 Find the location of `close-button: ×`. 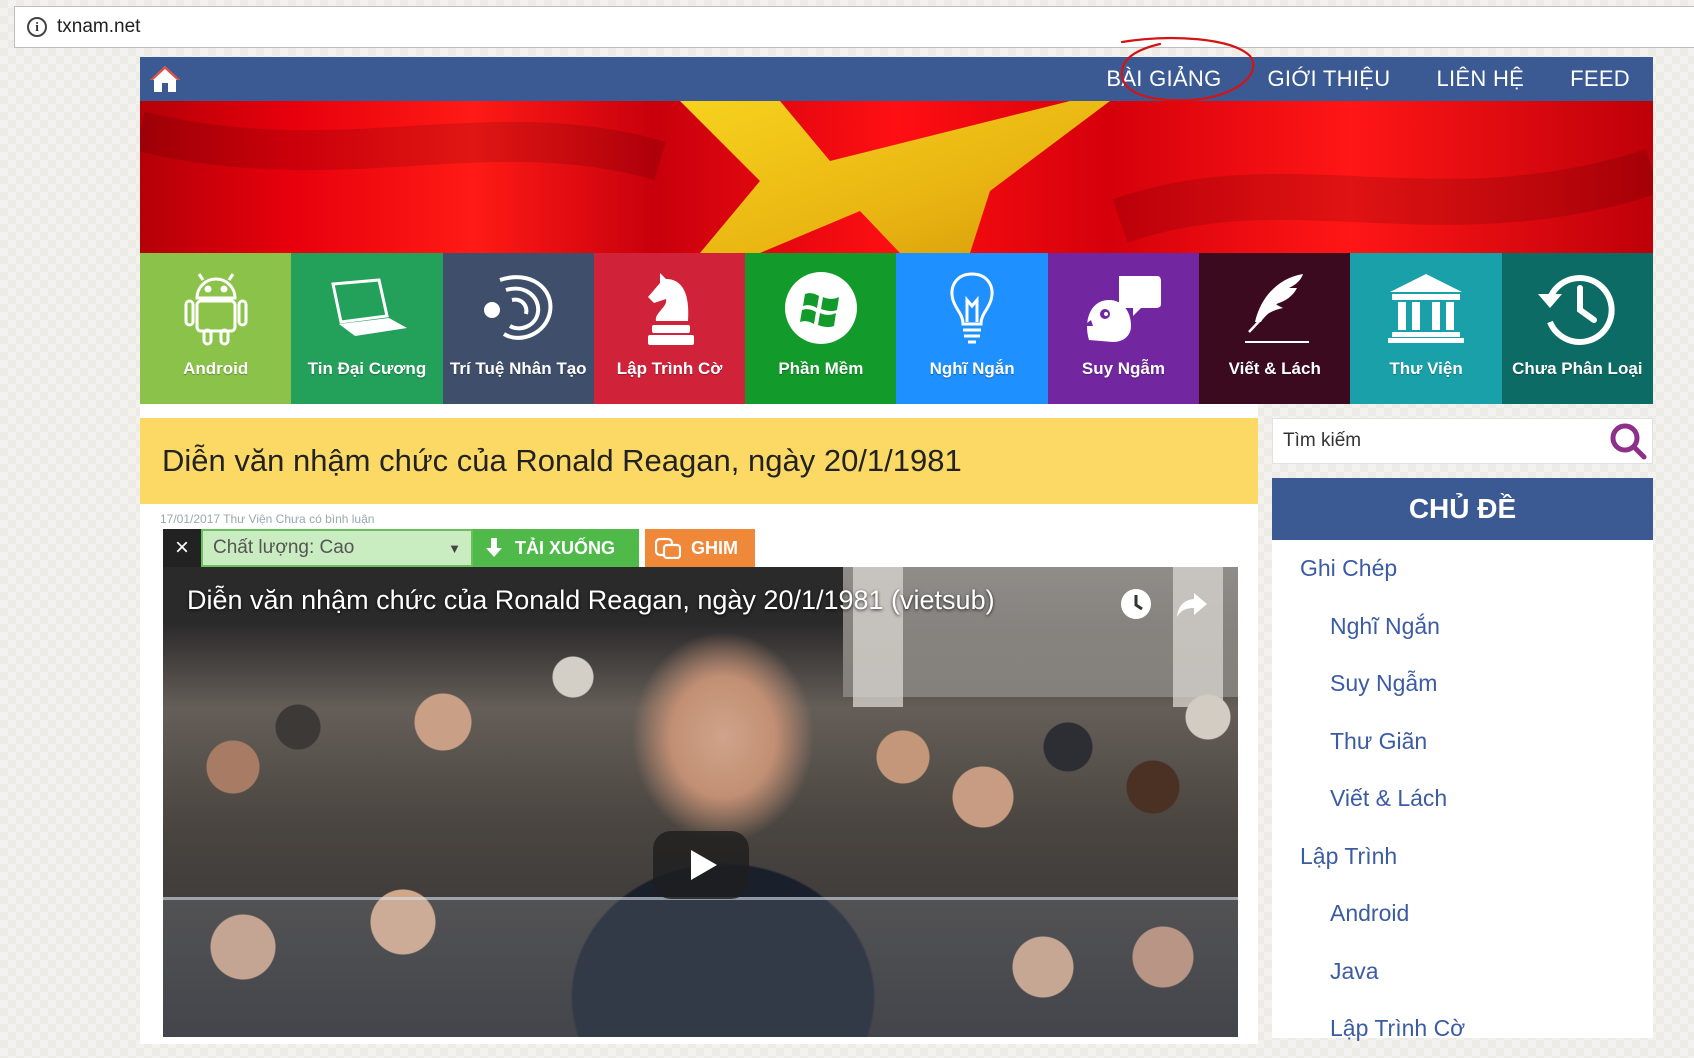

close-button: × is located at coordinates (182, 548).